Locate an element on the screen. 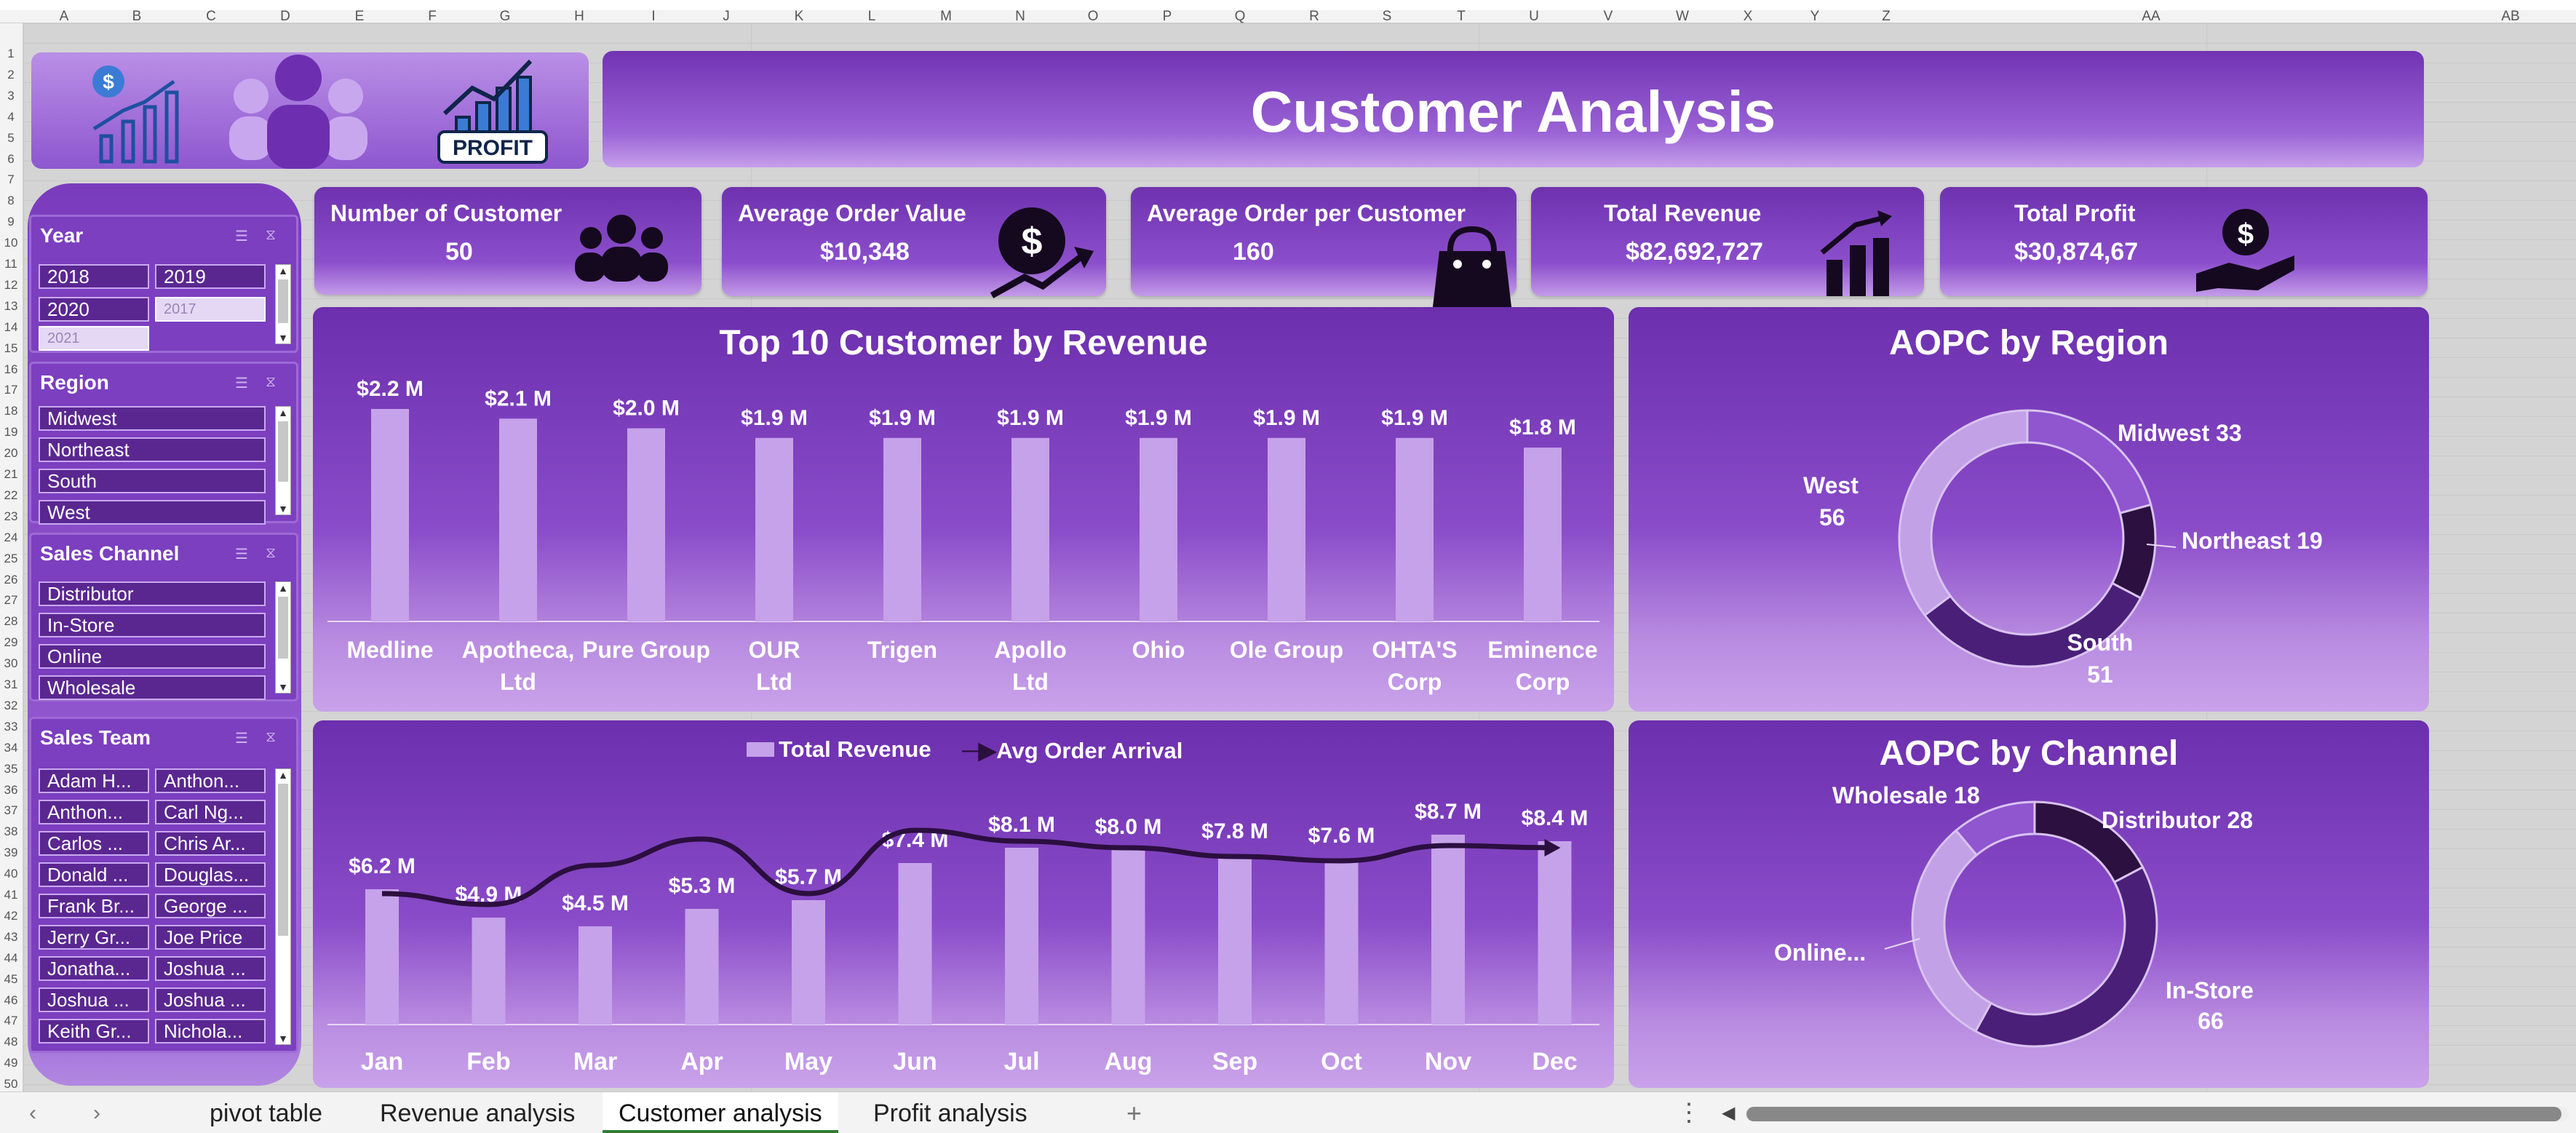 The image size is (2576, 1133). column-header: X is located at coordinates (1748, 16).